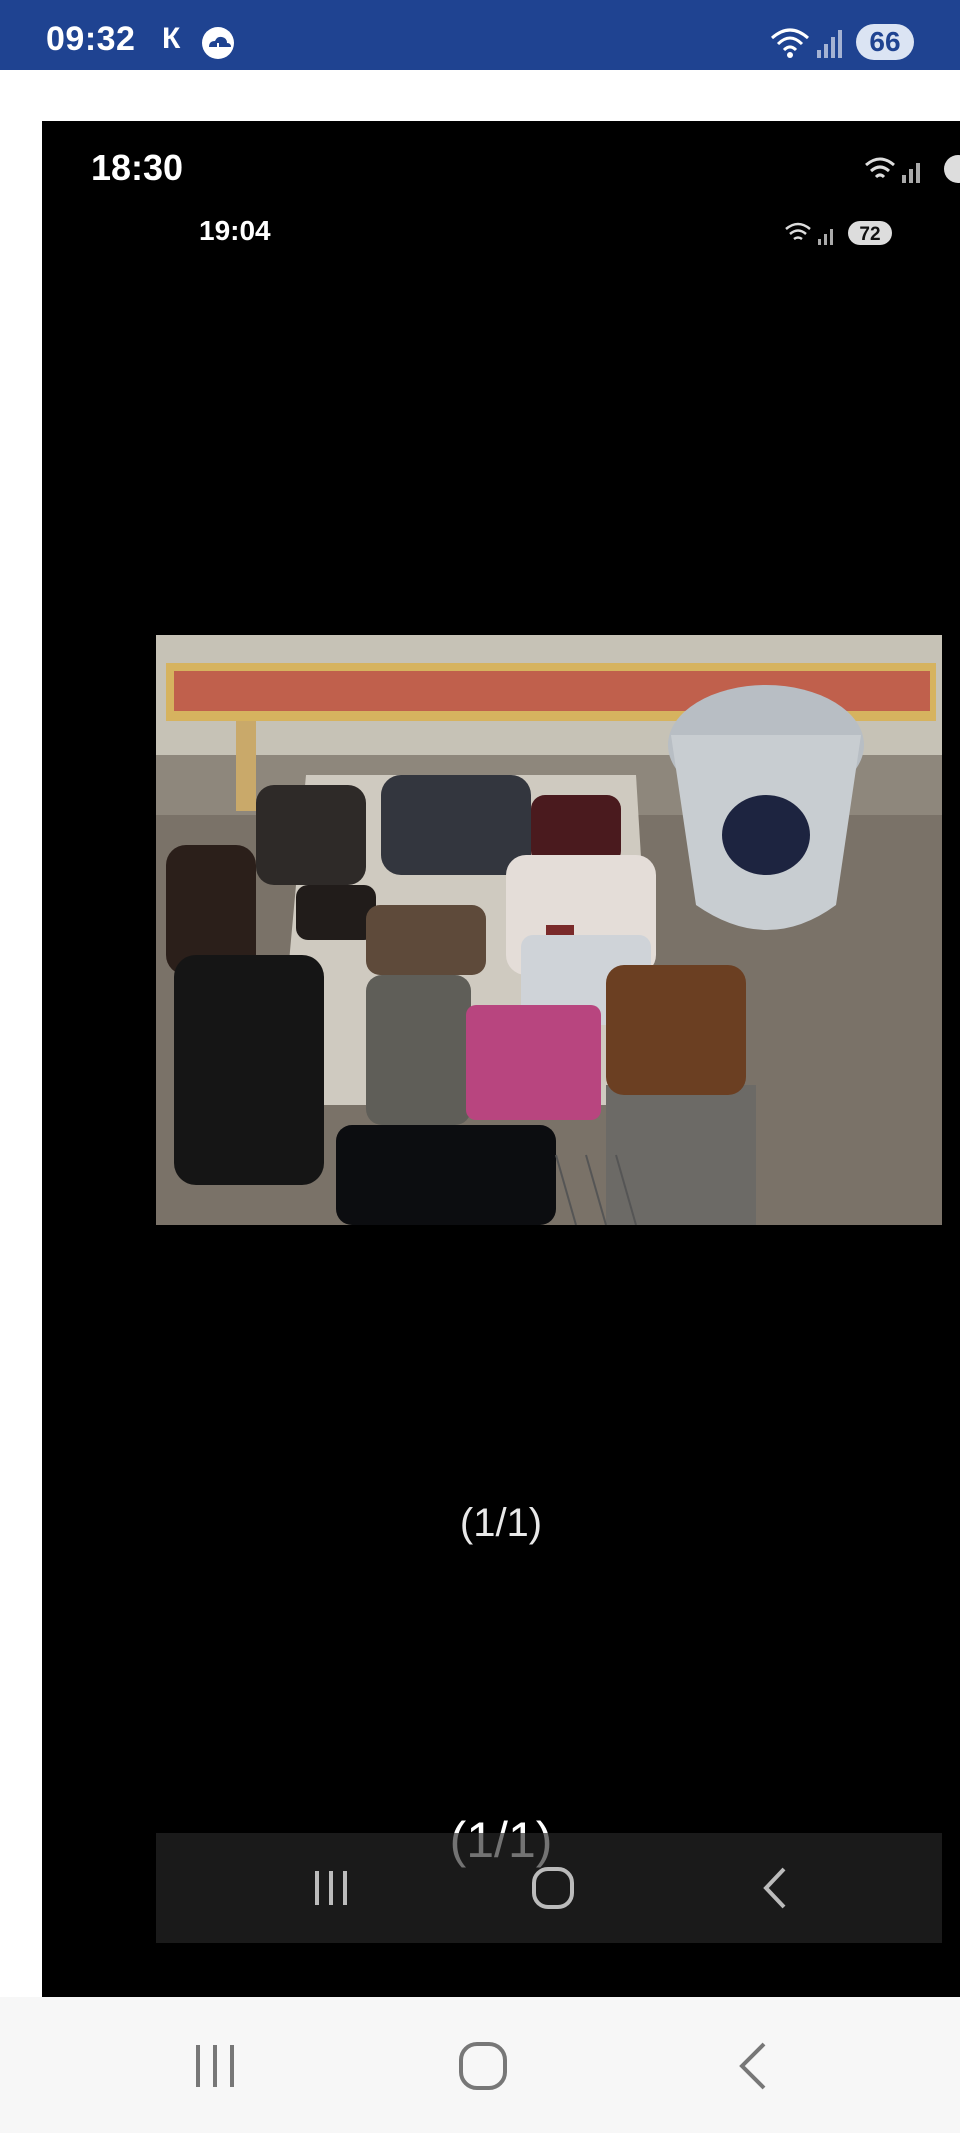 The height and width of the screenshot is (2133, 960). What do you see at coordinates (885, 42) in the screenshot?
I see `battery-level: 66` at bounding box center [885, 42].